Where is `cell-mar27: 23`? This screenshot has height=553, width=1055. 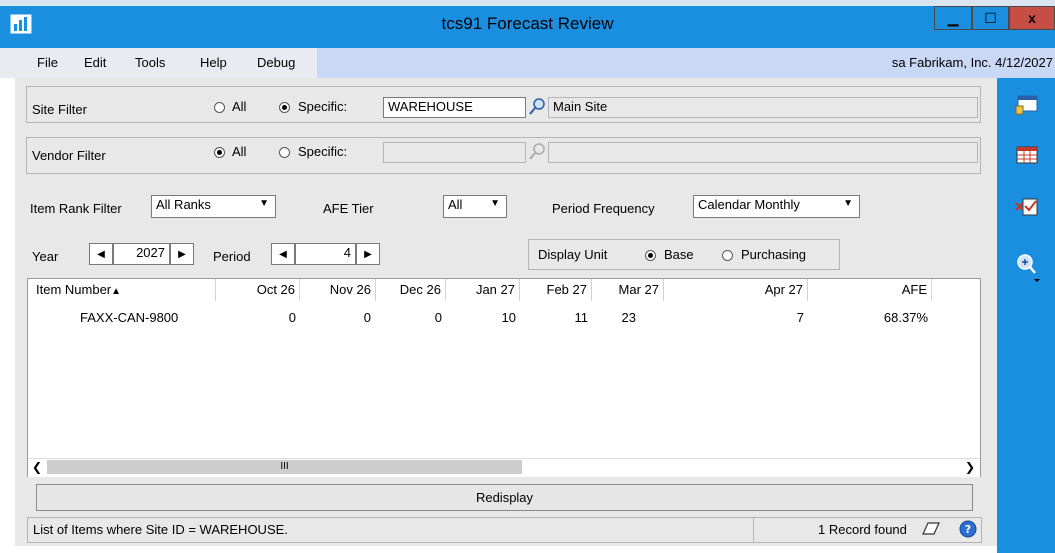 cell-mar27: 23 is located at coordinates (628, 317).